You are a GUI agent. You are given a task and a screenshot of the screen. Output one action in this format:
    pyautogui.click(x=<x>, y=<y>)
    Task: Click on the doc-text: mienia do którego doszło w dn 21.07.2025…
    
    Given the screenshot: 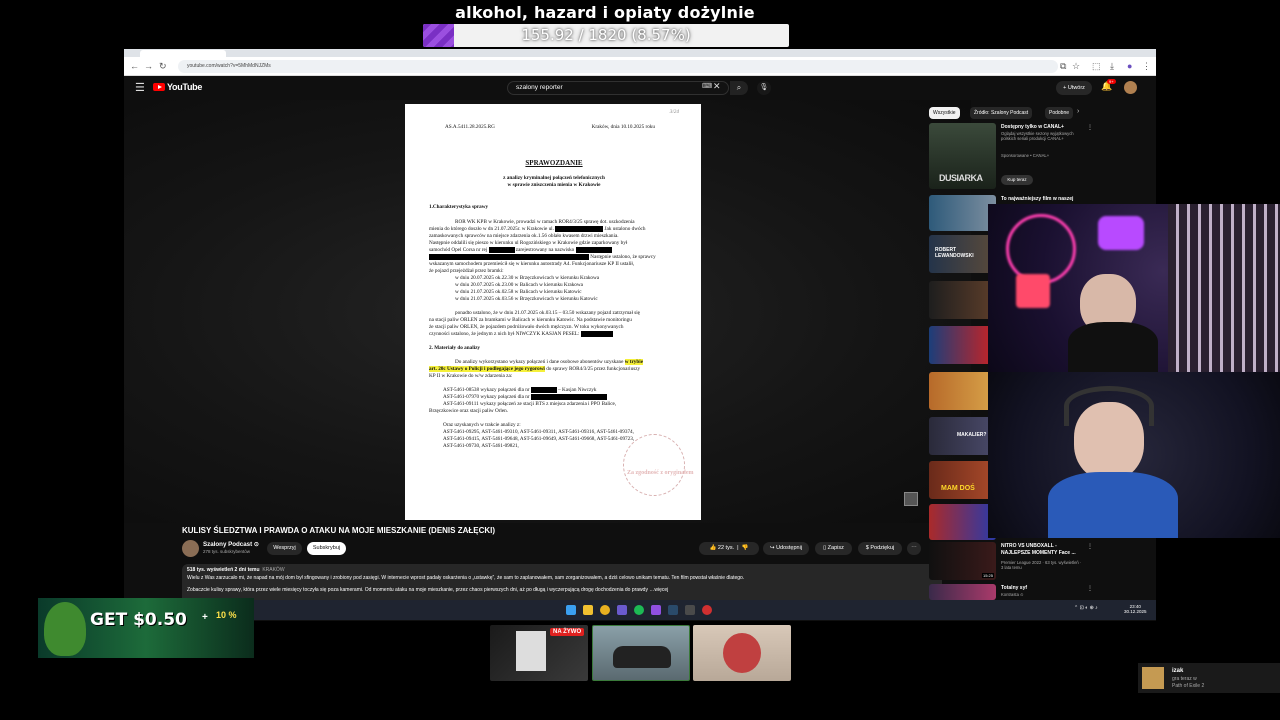 What is the action you would take?
    pyautogui.click(x=491, y=229)
    